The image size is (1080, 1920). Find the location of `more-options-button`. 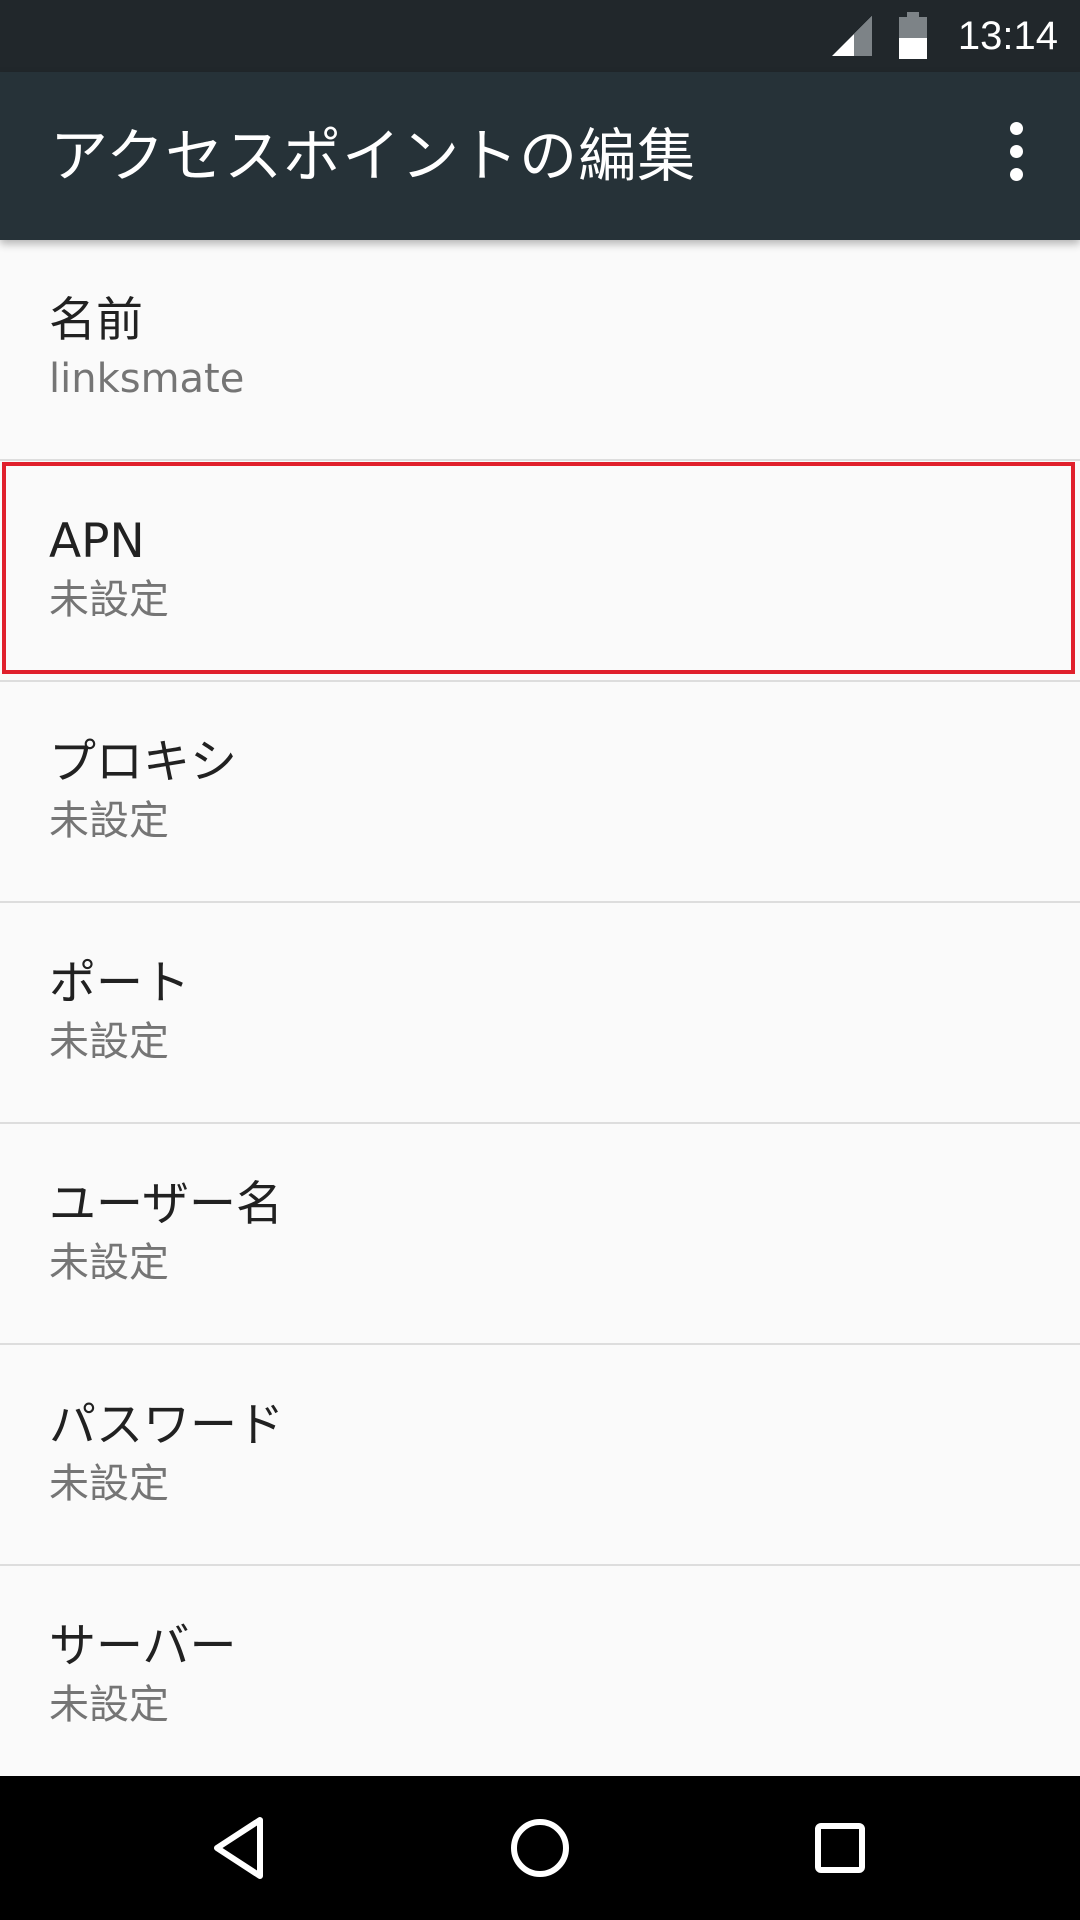

more-options-button is located at coordinates (1016, 152).